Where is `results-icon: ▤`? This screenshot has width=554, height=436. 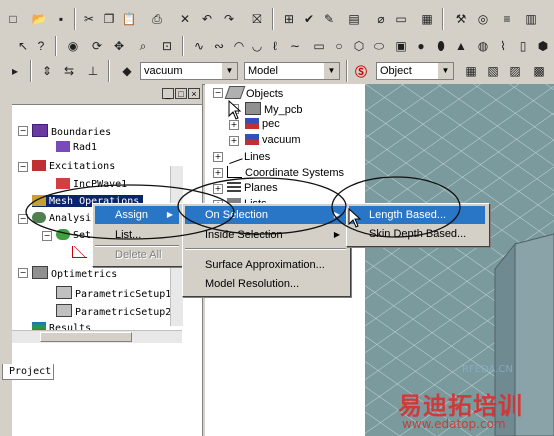 results-icon: ▤ is located at coordinates (354, 19).